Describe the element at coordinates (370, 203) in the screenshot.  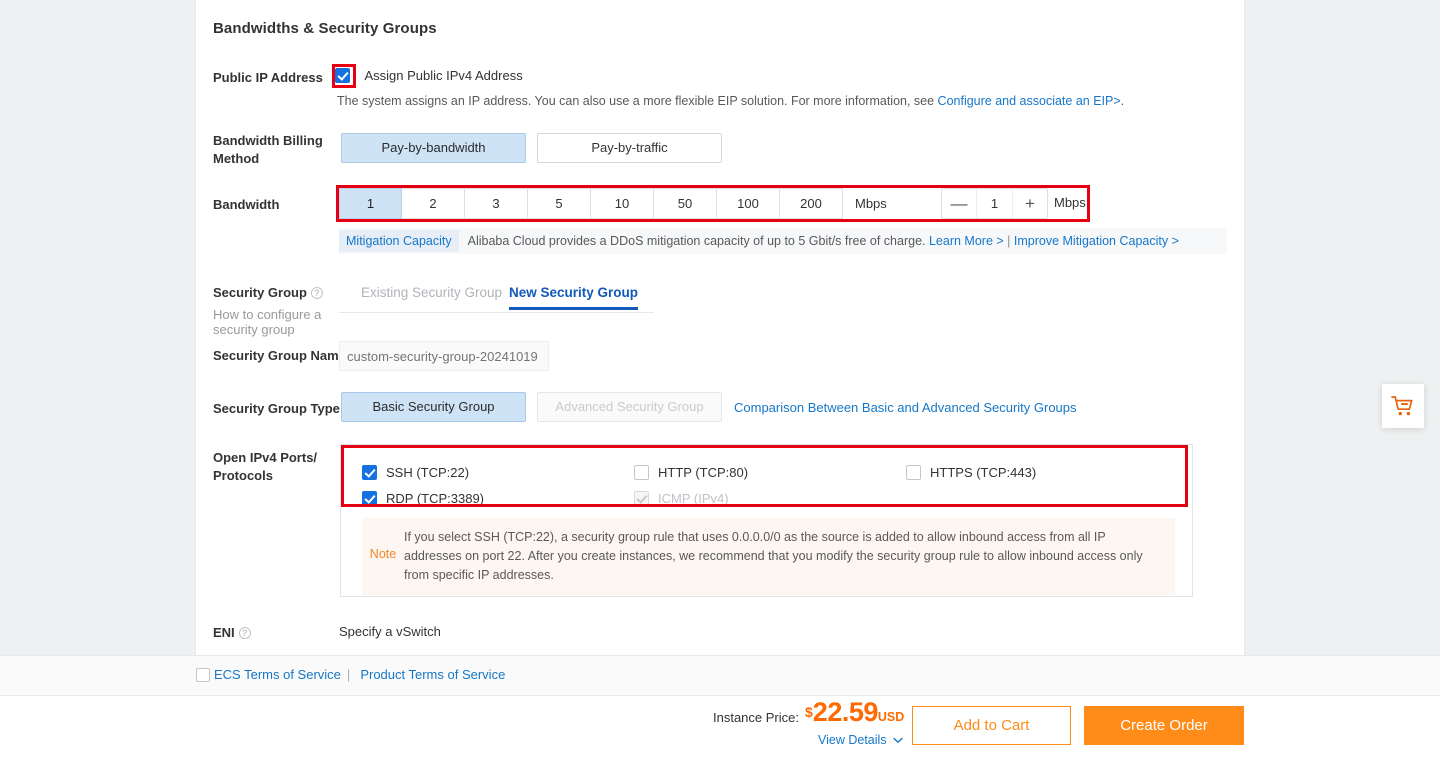
I see `bandwidth-preset-1: 1` at that location.